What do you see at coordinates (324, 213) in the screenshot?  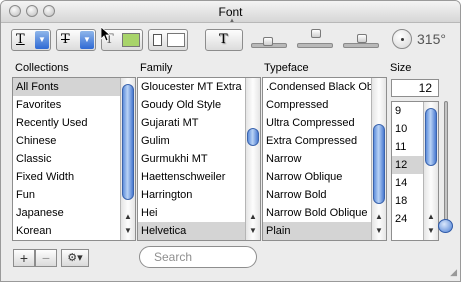 I see `list-item: Narrow Bold Oblique` at bounding box center [324, 213].